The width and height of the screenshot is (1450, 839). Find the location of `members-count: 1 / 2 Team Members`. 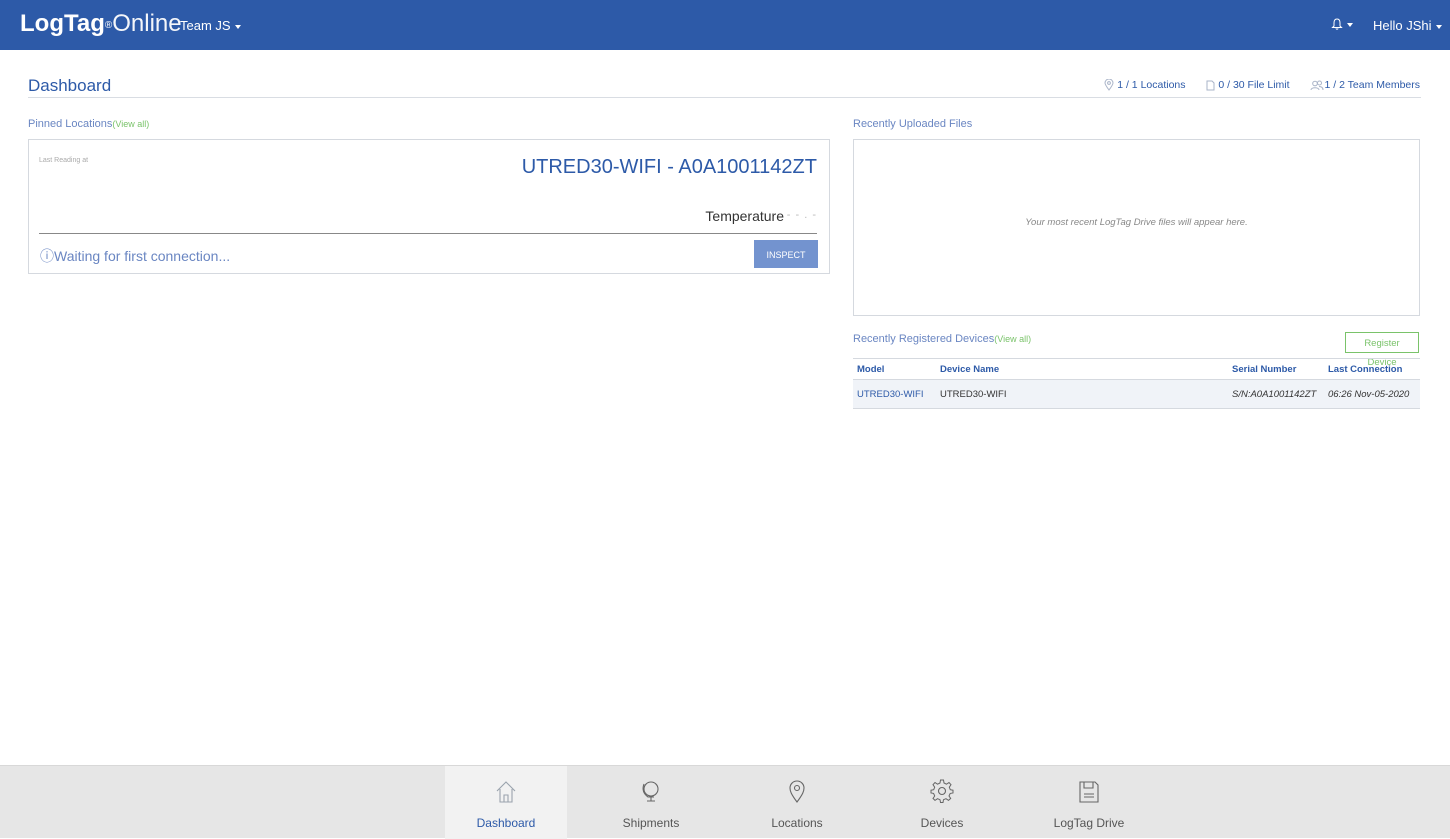

members-count: 1 / 2 Team Members is located at coordinates (1372, 85).